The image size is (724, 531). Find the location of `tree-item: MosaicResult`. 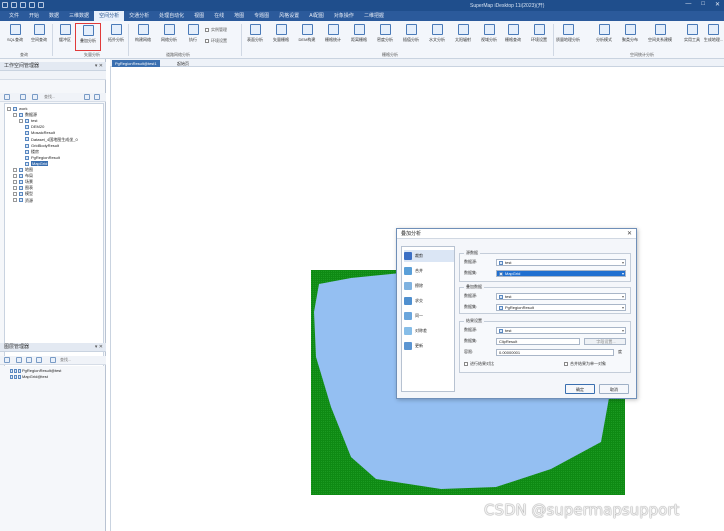

tree-item: MosaicResult is located at coordinates (40, 133).